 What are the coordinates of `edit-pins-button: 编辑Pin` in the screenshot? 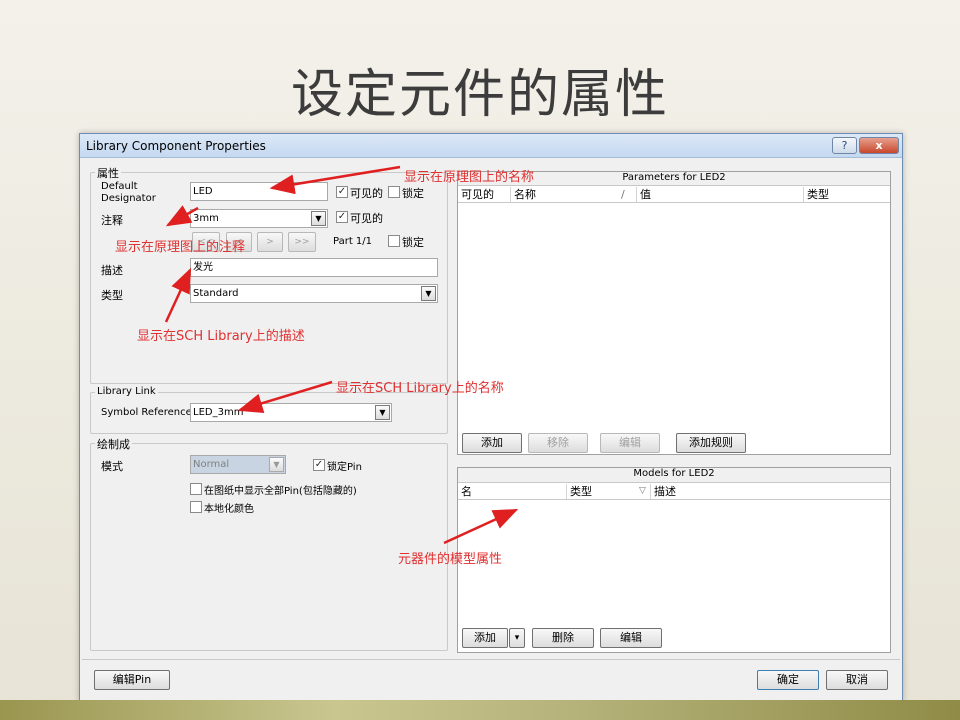 It's located at (132, 680).